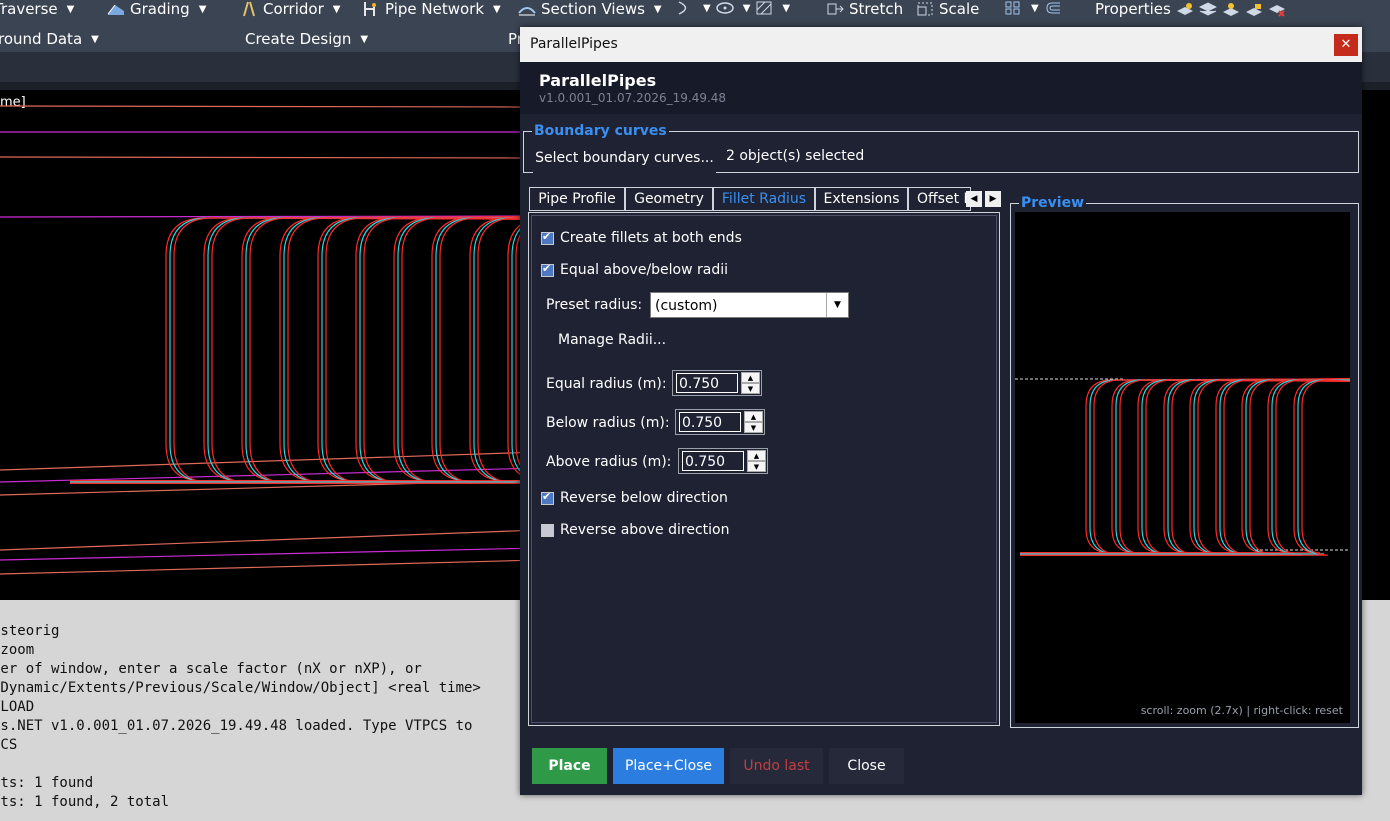 Image resolution: width=1390 pixels, height=821 pixels. I want to click on command-line: cts: 1 found, so click(47, 783).